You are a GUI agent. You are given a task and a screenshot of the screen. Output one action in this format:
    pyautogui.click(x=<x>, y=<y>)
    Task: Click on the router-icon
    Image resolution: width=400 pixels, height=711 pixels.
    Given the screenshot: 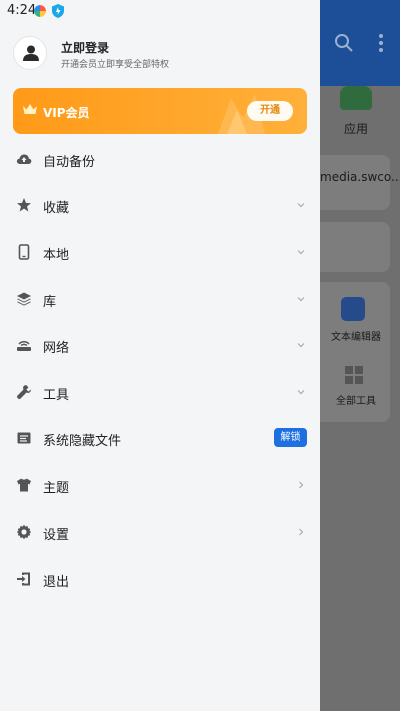 What is the action you would take?
    pyautogui.click(x=24, y=346)
    